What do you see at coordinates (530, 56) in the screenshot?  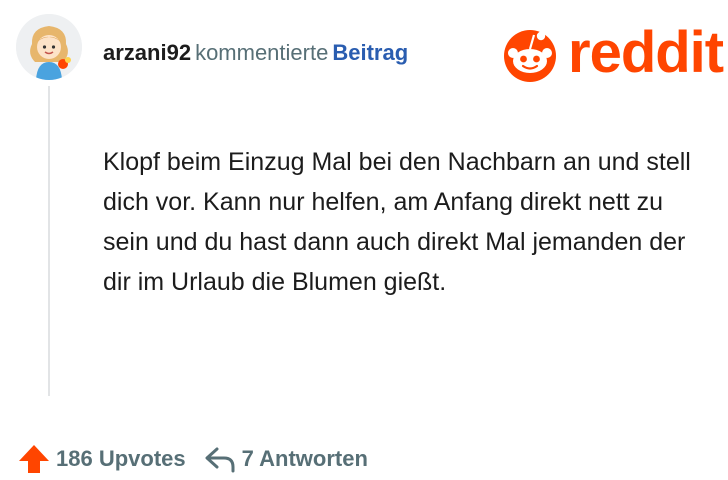 I see `reddit-alien-icon` at bounding box center [530, 56].